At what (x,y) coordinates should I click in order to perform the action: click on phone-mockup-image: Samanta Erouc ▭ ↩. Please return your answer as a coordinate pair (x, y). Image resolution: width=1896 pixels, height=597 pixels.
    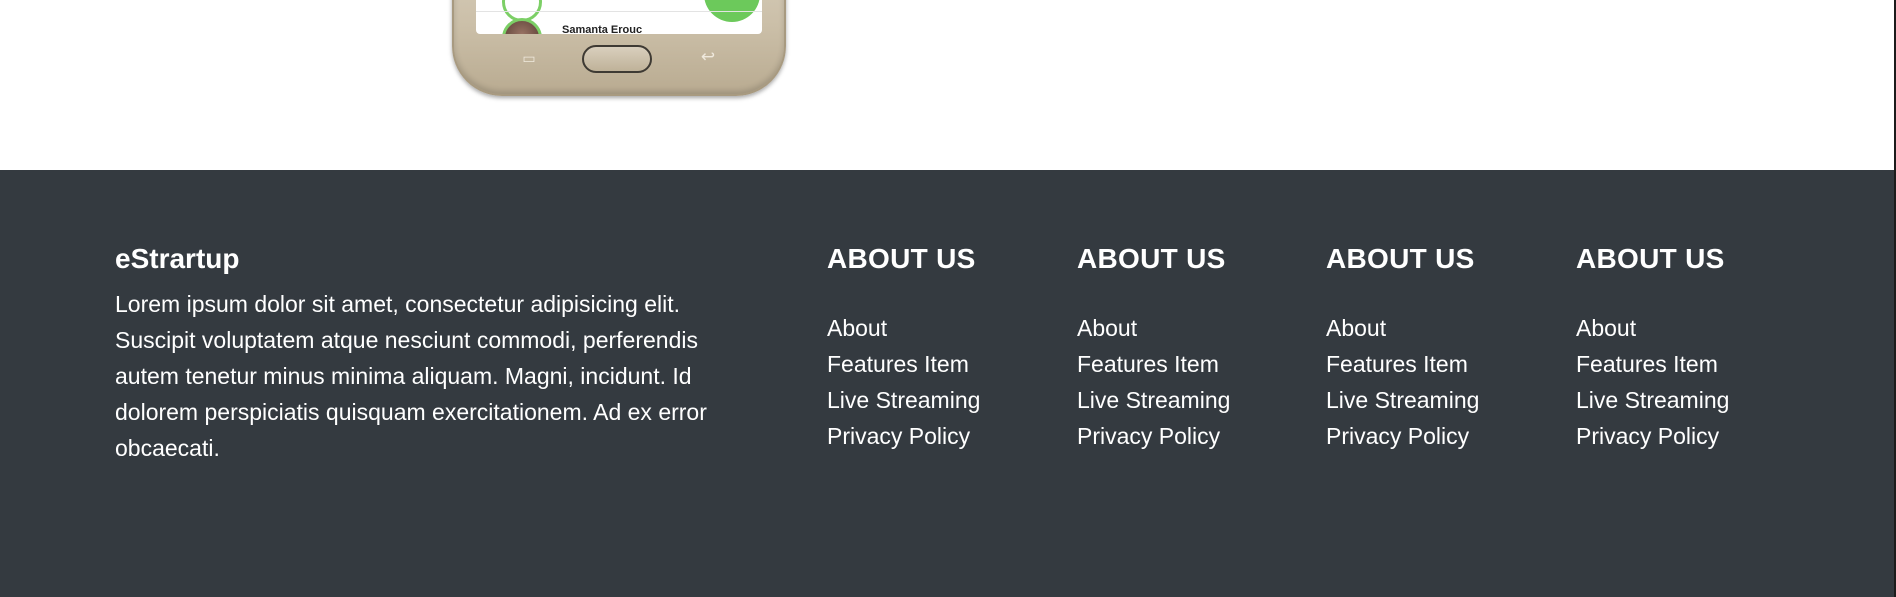
    Looking at the image, I should click on (619, 48).